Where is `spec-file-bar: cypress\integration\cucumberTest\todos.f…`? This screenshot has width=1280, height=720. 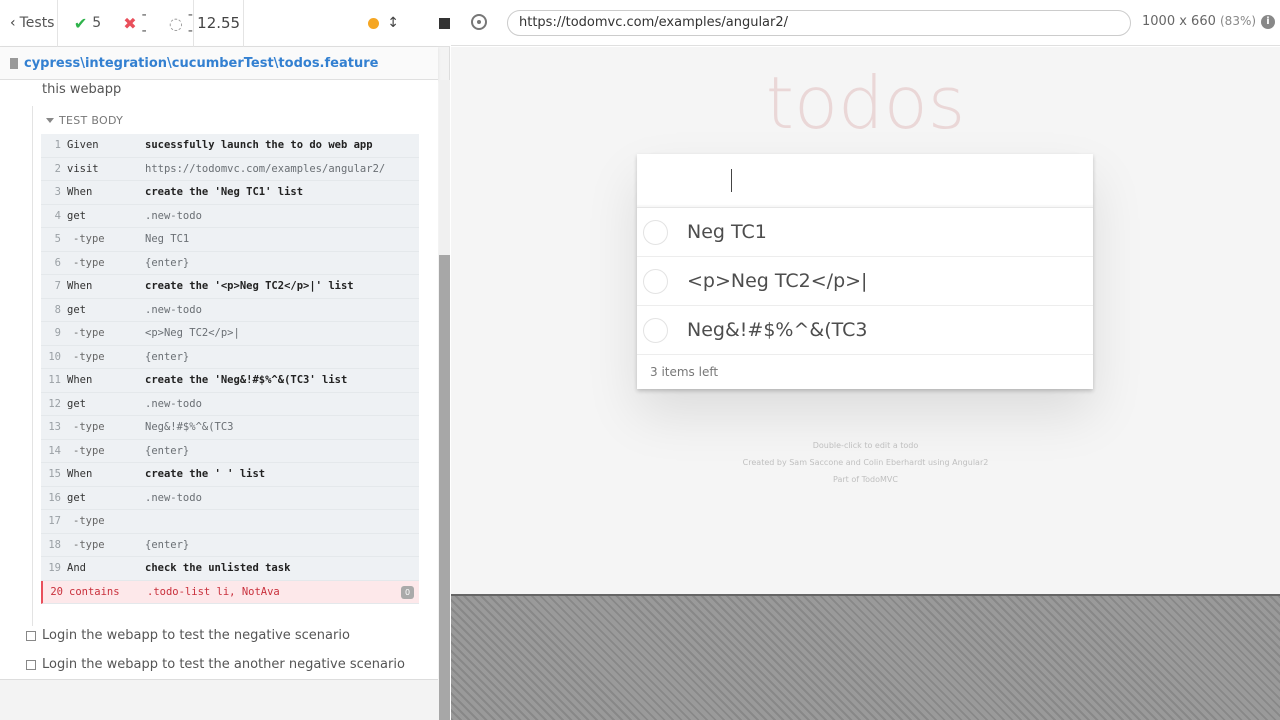 spec-file-bar: cypress\integration\cucumberTest\todos.f… is located at coordinates (219, 63).